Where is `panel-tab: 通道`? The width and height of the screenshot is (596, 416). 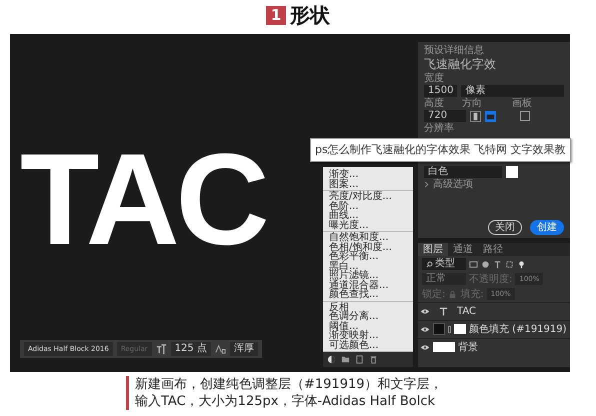
panel-tab: 通道 is located at coordinates (463, 249).